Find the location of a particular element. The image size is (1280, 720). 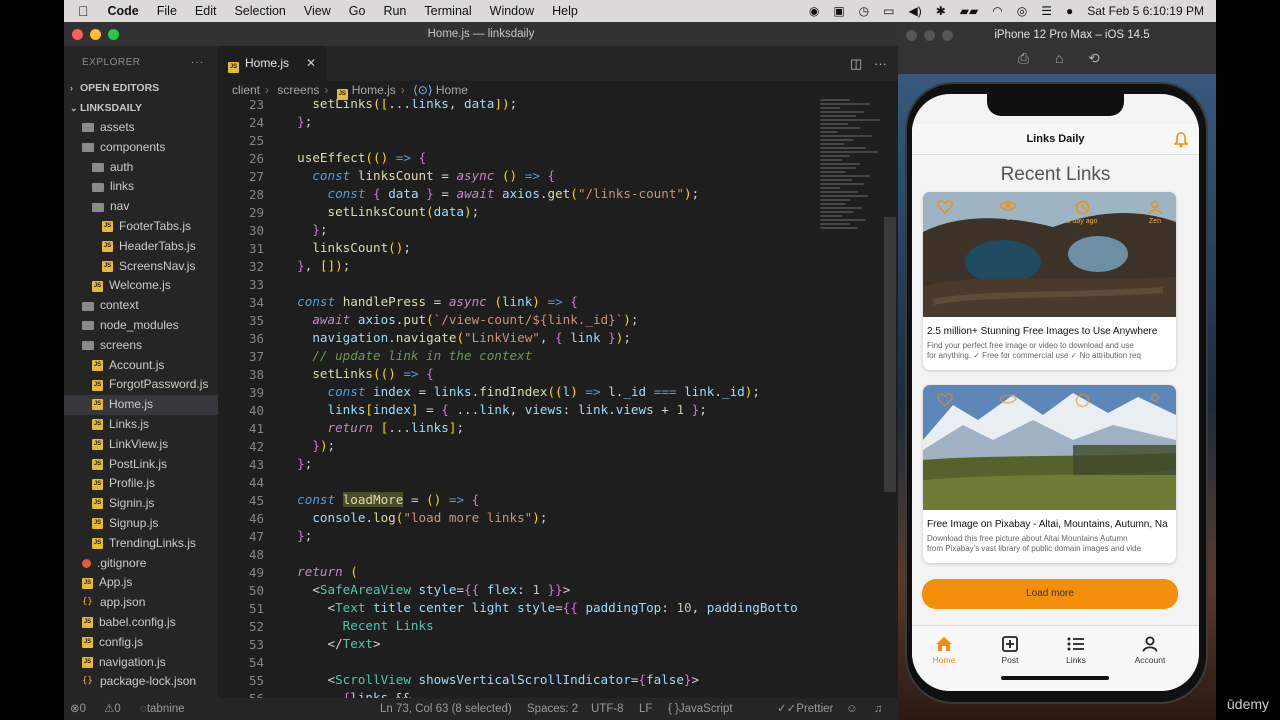

tree-item: JS LinkView.js is located at coordinates (141, 445).